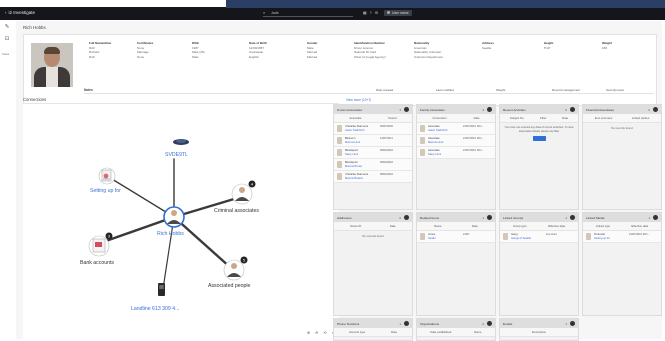 This screenshot has width=665, height=341. What do you see at coordinates (622, 128) in the screenshot?
I see `empty-message: No records found` at bounding box center [622, 128].